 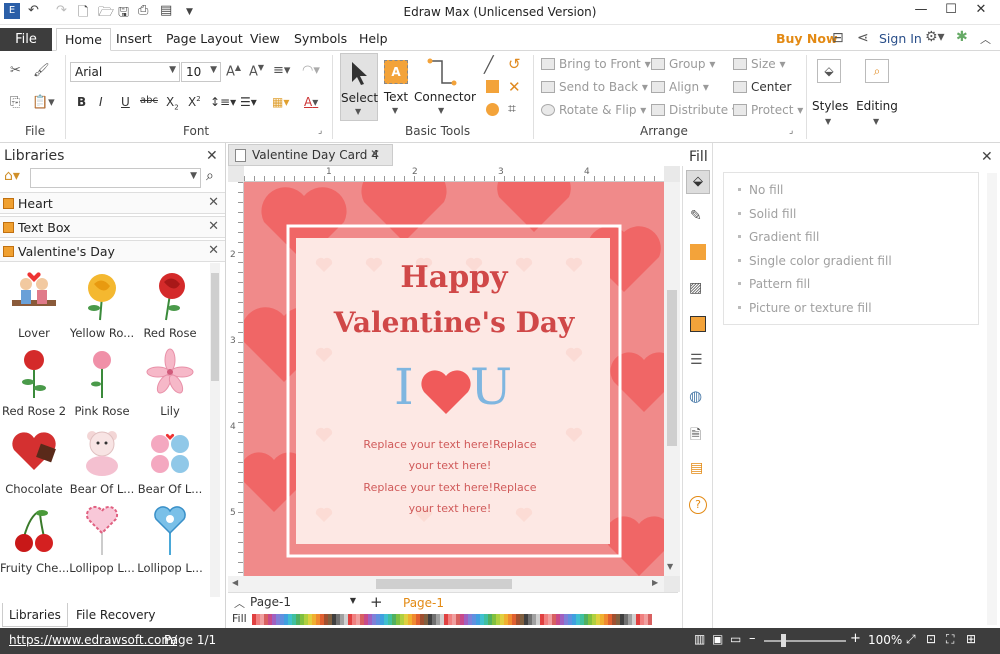 I want to click on size-button: Size ▾, so click(x=759, y=64).